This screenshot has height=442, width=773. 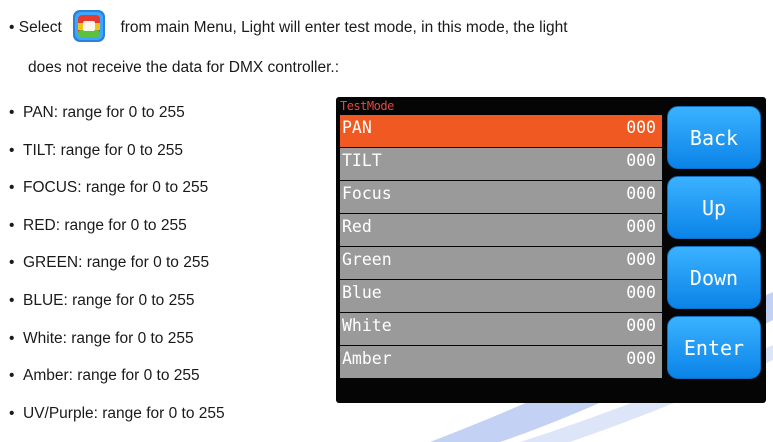 What do you see at coordinates (89, 25) in the screenshot?
I see `test-mode-icon` at bounding box center [89, 25].